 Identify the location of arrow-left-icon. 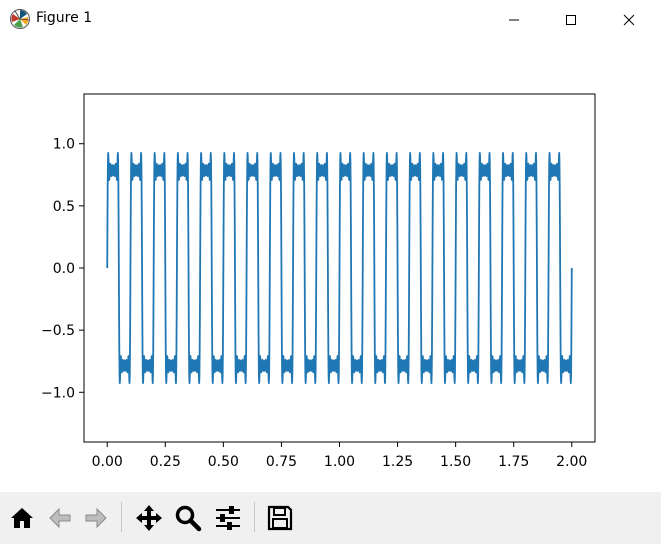
(60, 518).